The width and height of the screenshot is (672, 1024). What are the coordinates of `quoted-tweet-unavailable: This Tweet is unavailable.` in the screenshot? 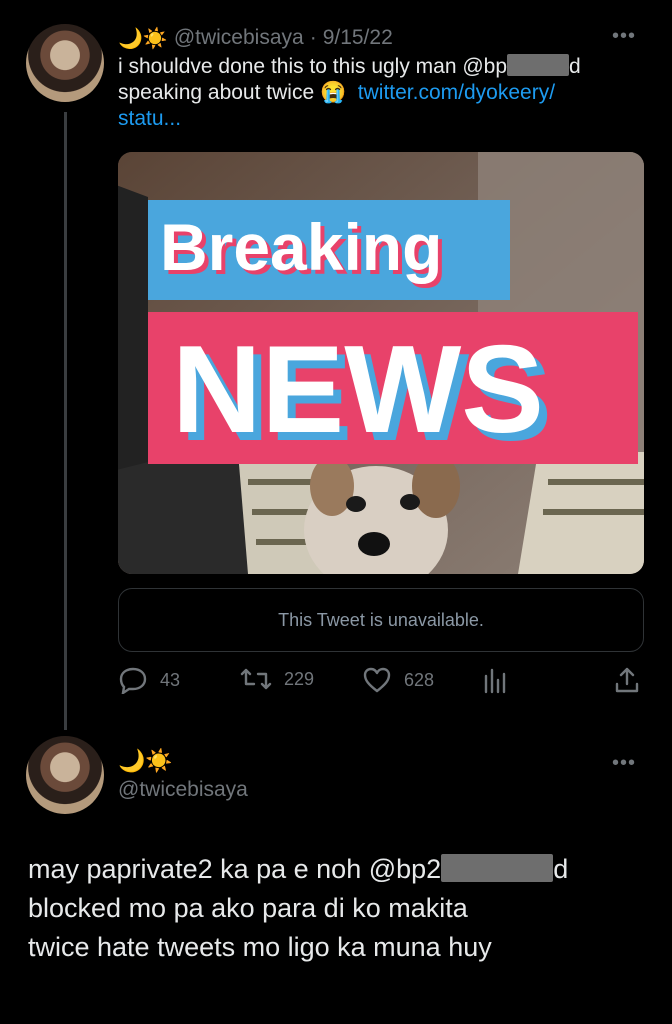 It's located at (381, 620).